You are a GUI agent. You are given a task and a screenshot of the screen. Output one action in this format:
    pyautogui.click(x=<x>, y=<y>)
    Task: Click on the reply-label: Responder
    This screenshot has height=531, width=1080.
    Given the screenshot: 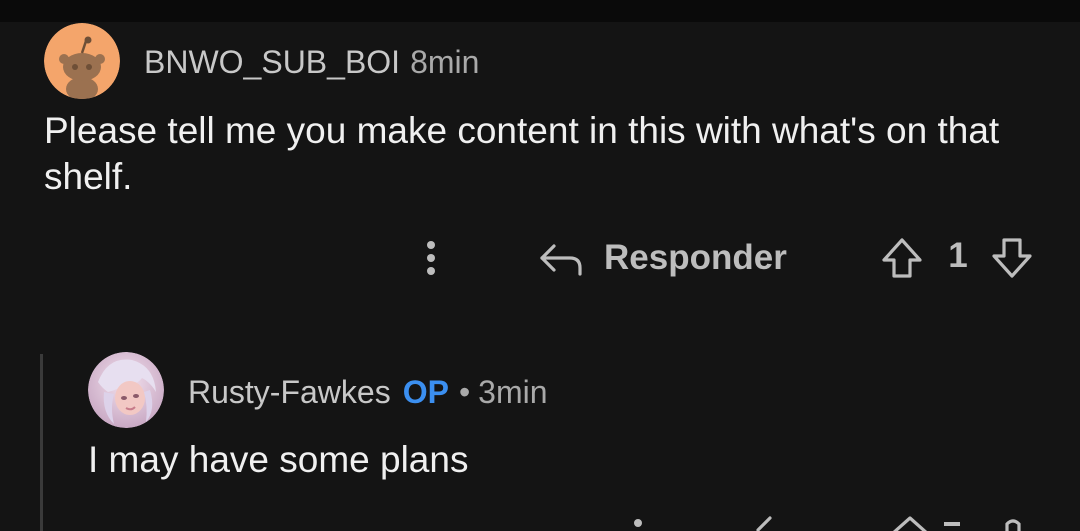 What is the action you would take?
    pyautogui.click(x=695, y=257)
    